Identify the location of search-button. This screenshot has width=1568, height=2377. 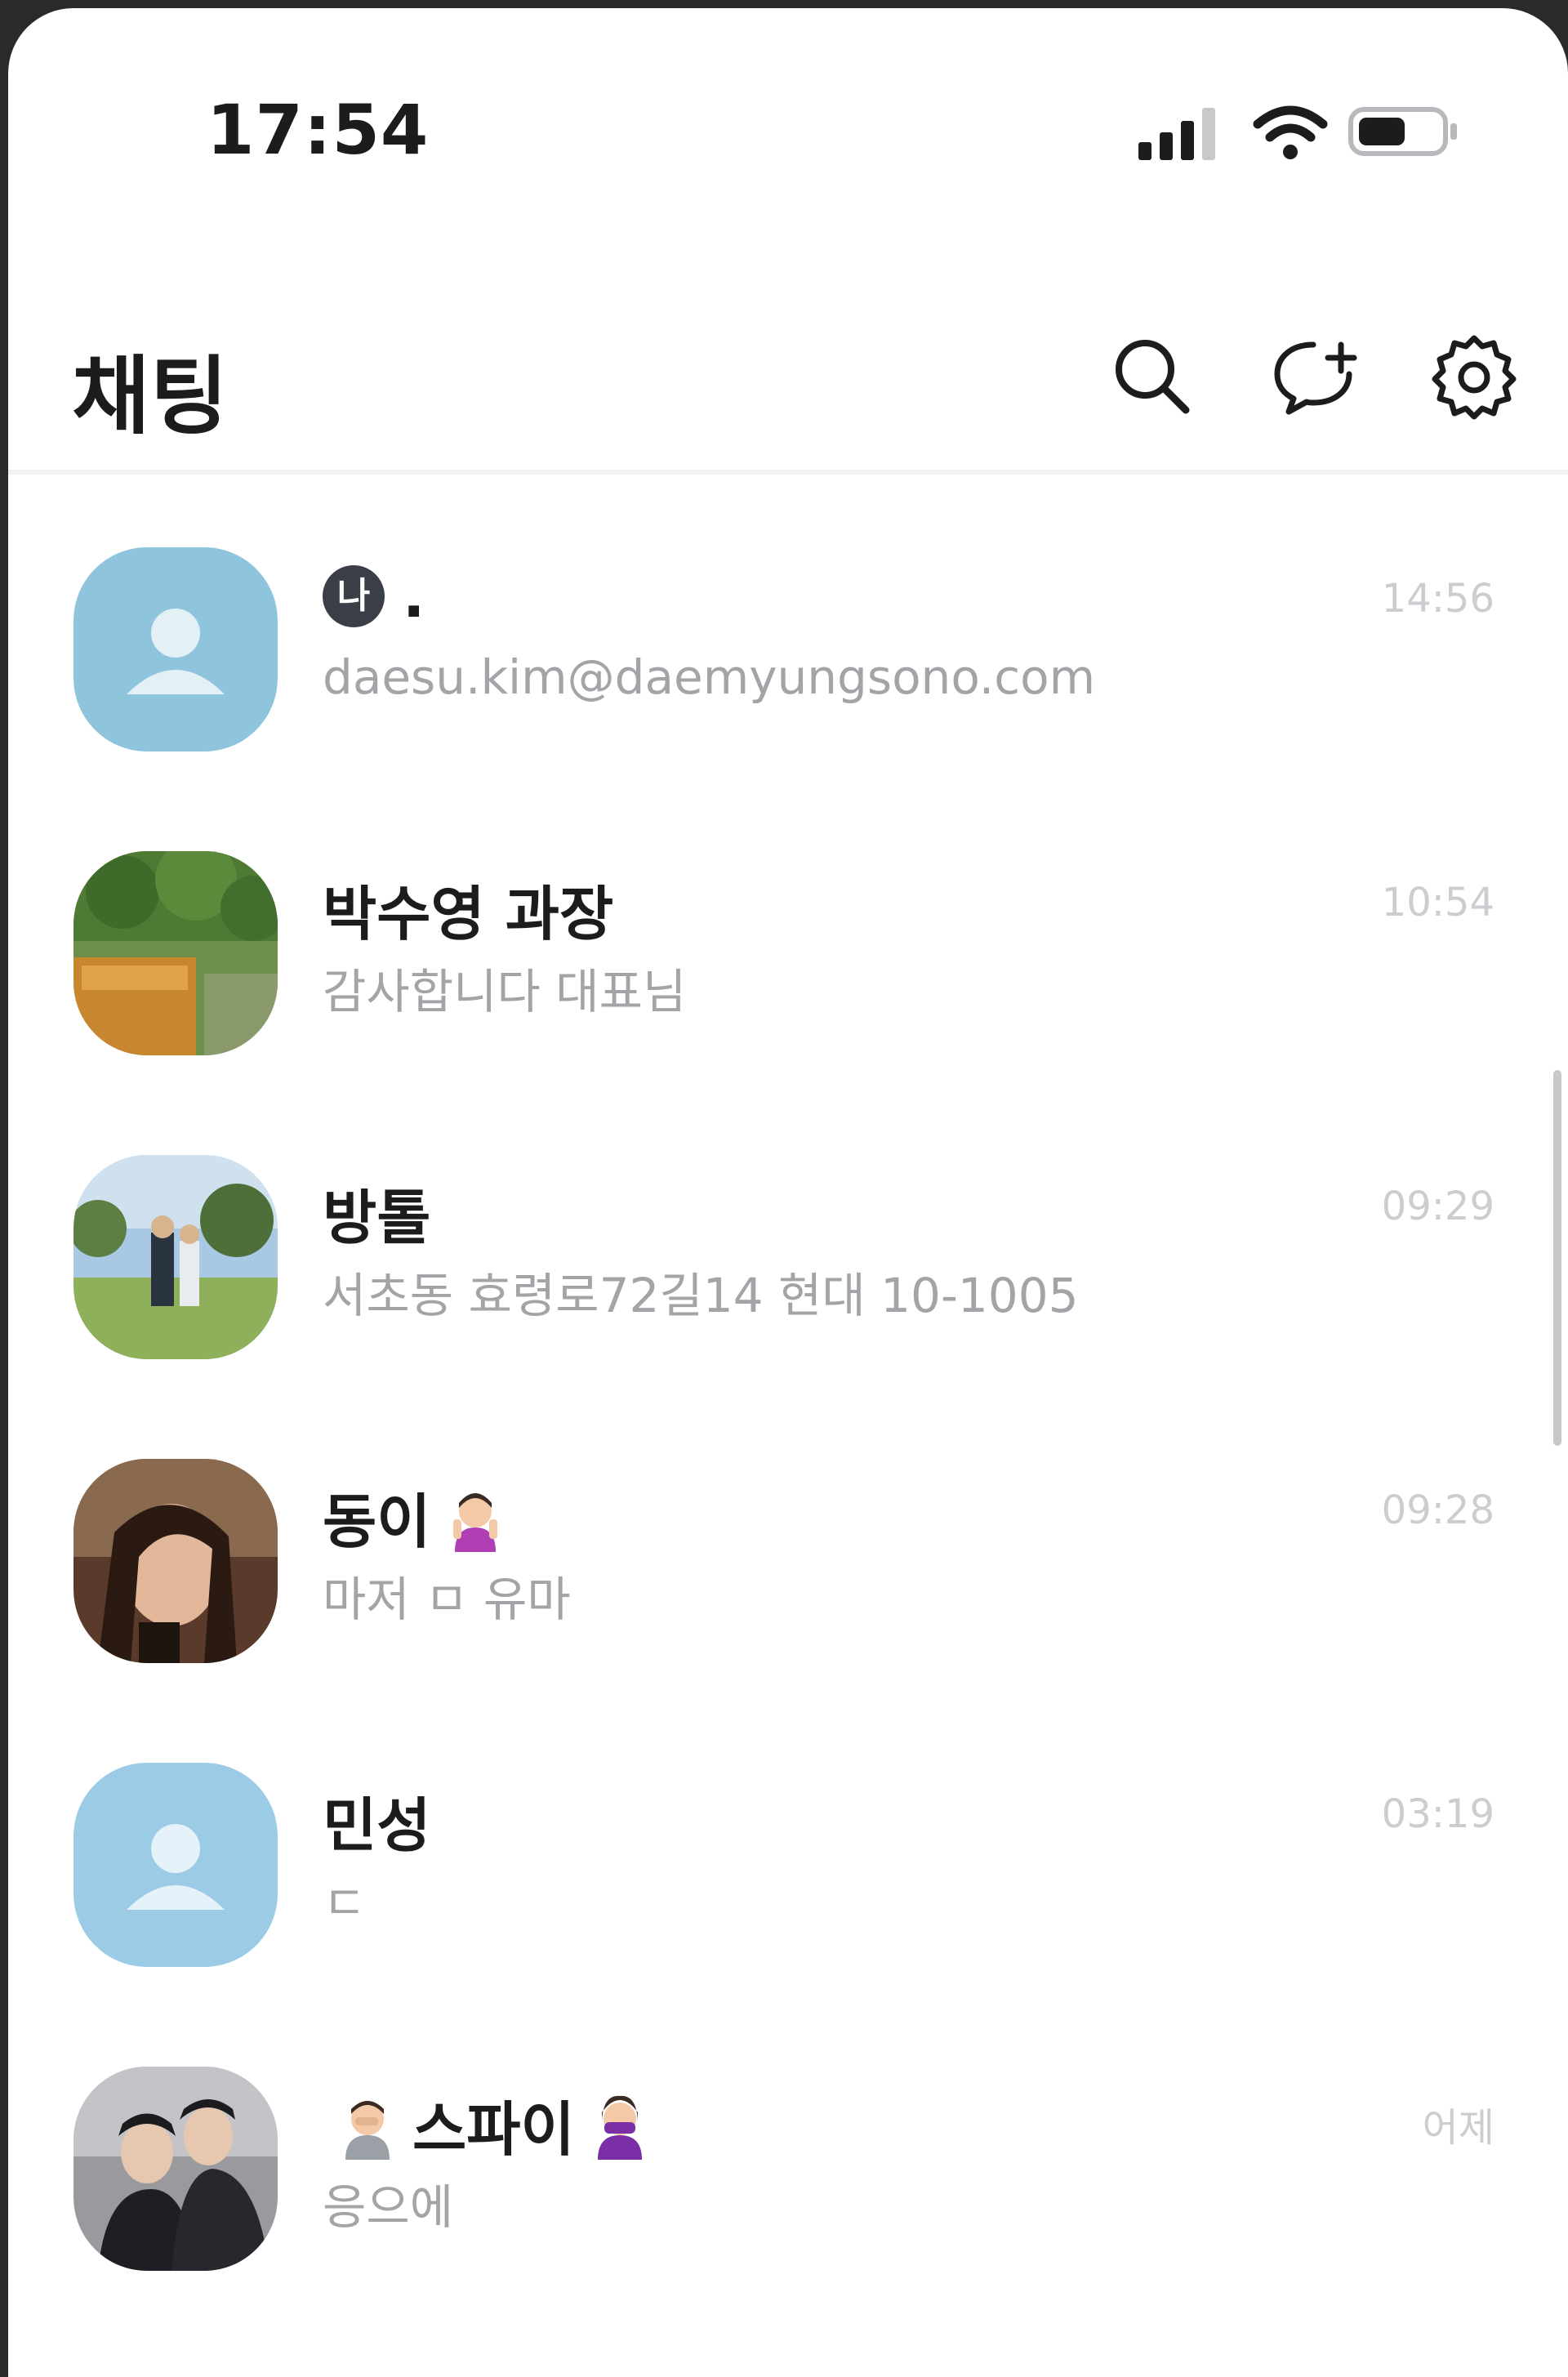
(1151, 376).